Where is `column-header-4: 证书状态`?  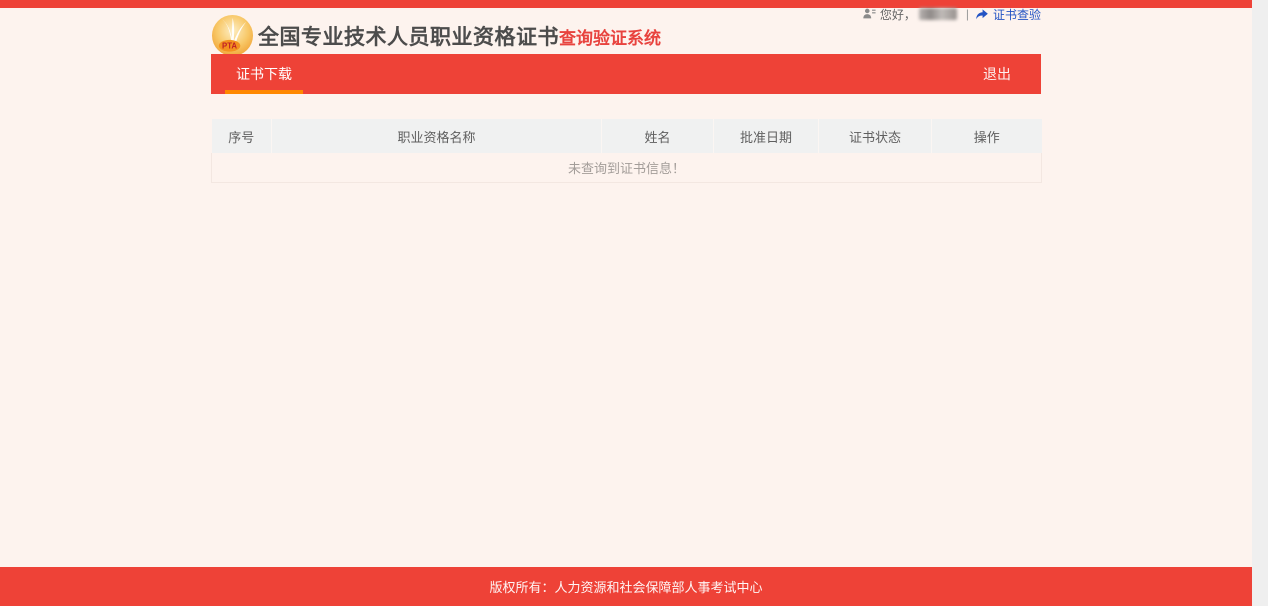
column-header-4: 证书状态 is located at coordinates (875, 136).